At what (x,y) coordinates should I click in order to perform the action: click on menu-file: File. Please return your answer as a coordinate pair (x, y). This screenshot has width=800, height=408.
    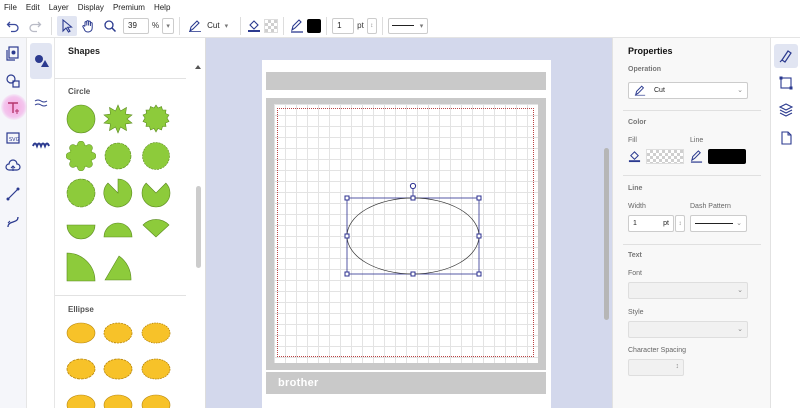
    Looking at the image, I should click on (10, 7).